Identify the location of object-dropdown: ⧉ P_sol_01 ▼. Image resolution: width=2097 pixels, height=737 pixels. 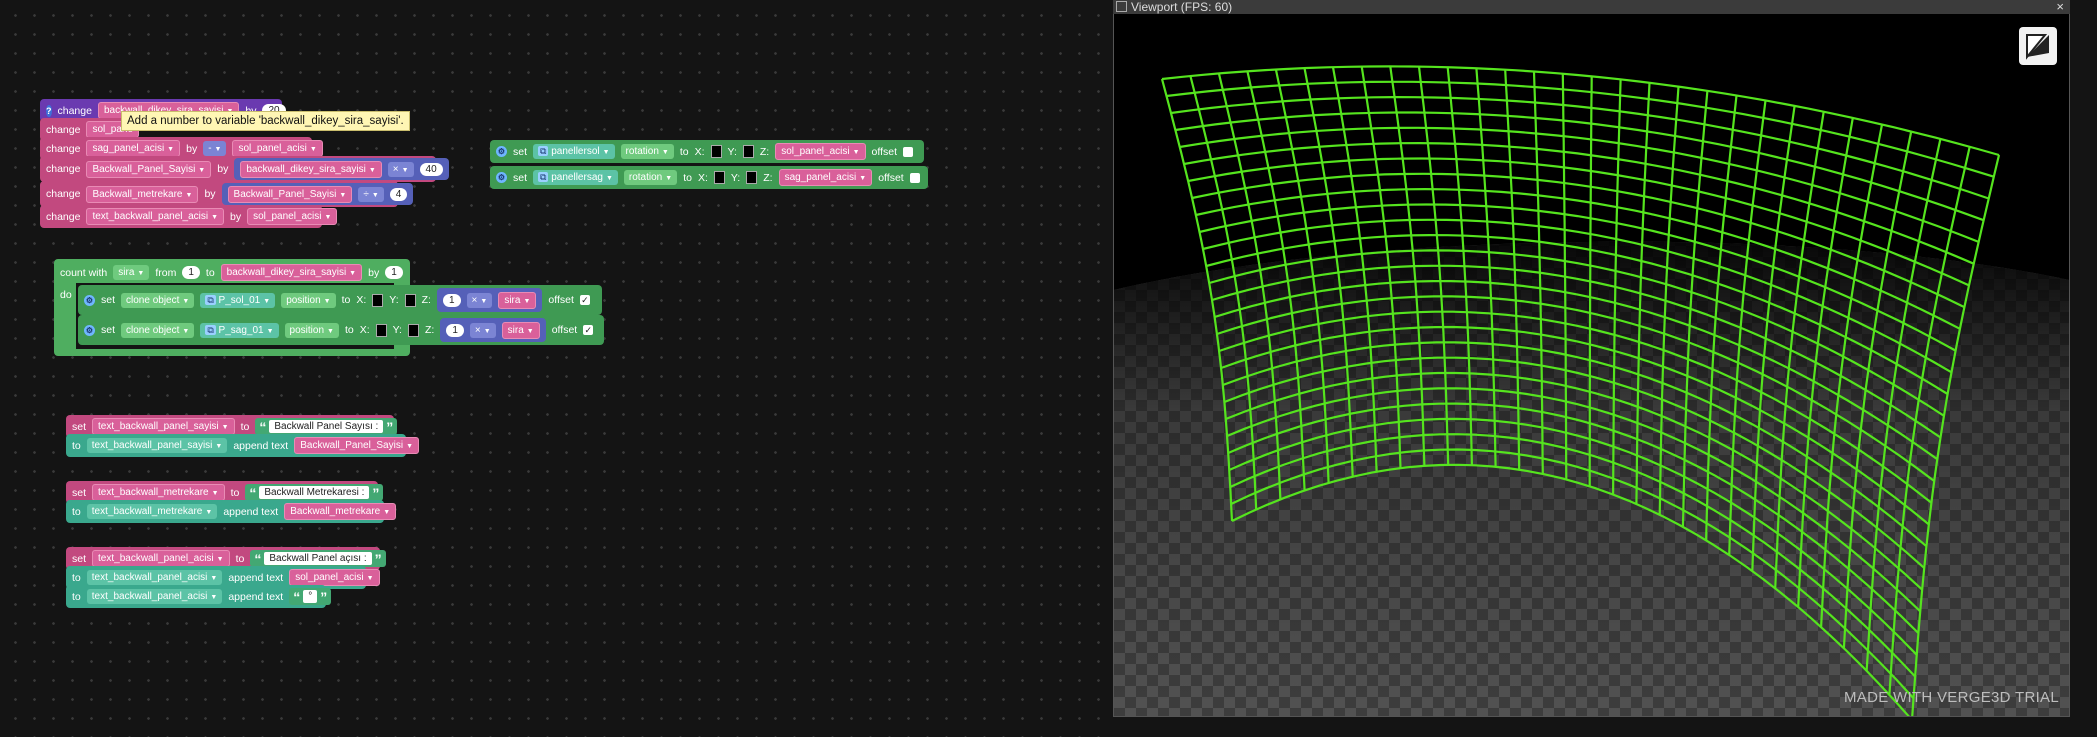
(238, 300).